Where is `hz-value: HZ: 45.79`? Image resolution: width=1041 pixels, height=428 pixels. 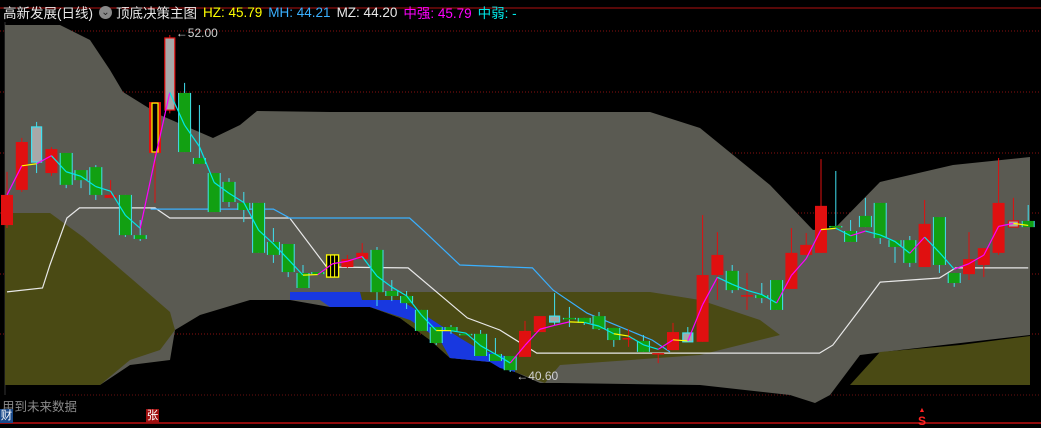 hz-value: HZ: 45.79 is located at coordinates (232, 12).